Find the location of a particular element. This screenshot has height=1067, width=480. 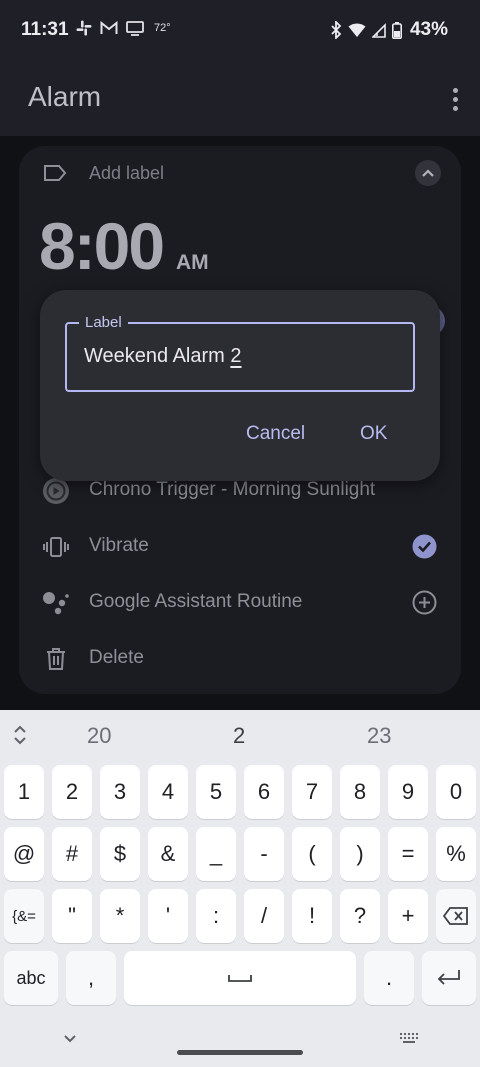

key-asterisk: * is located at coordinates (120, 916).